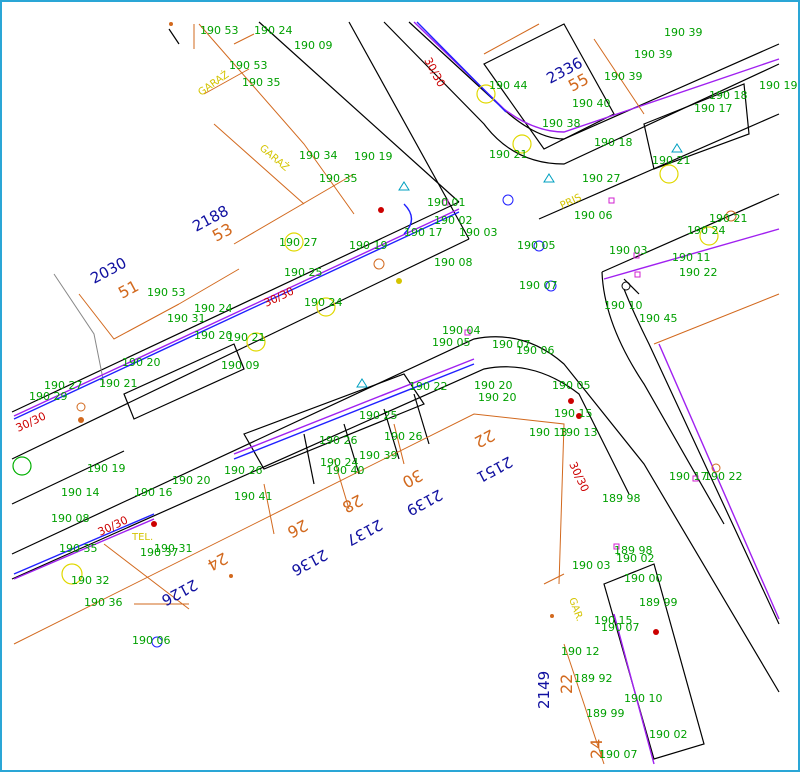  What do you see at coordinates (90, 580) in the screenshot?
I see `elevation-label: 190 32` at bounding box center [90, 580].